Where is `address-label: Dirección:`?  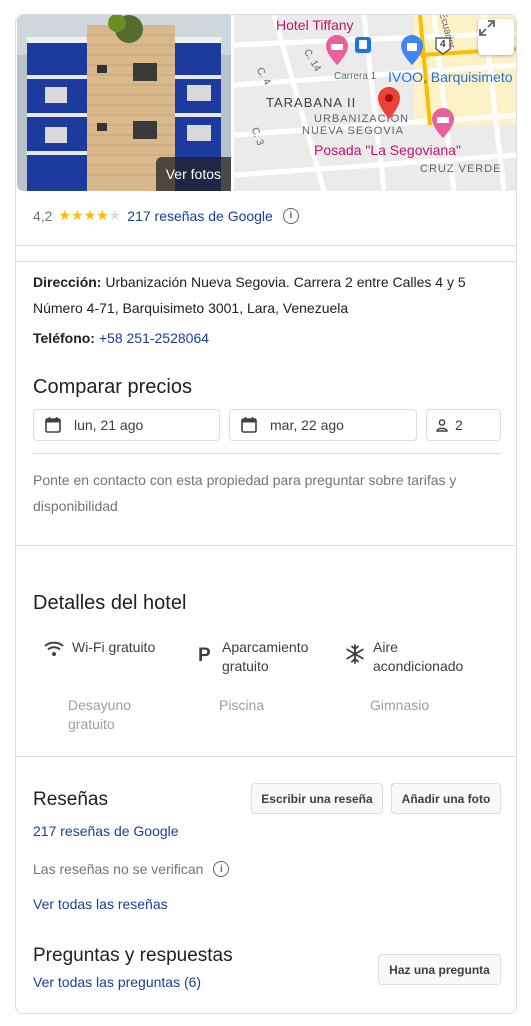 address-label: Dirección: is located at coordinates (67, 282).